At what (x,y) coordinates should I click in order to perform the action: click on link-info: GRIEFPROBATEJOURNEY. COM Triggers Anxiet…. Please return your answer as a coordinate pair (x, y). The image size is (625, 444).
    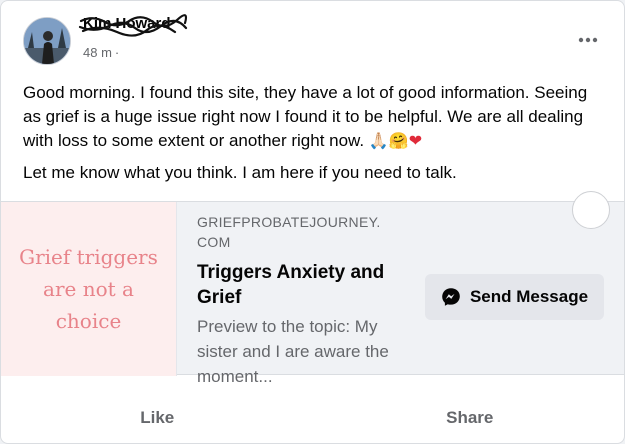
    Looking at the image, I should click on (297, 300).